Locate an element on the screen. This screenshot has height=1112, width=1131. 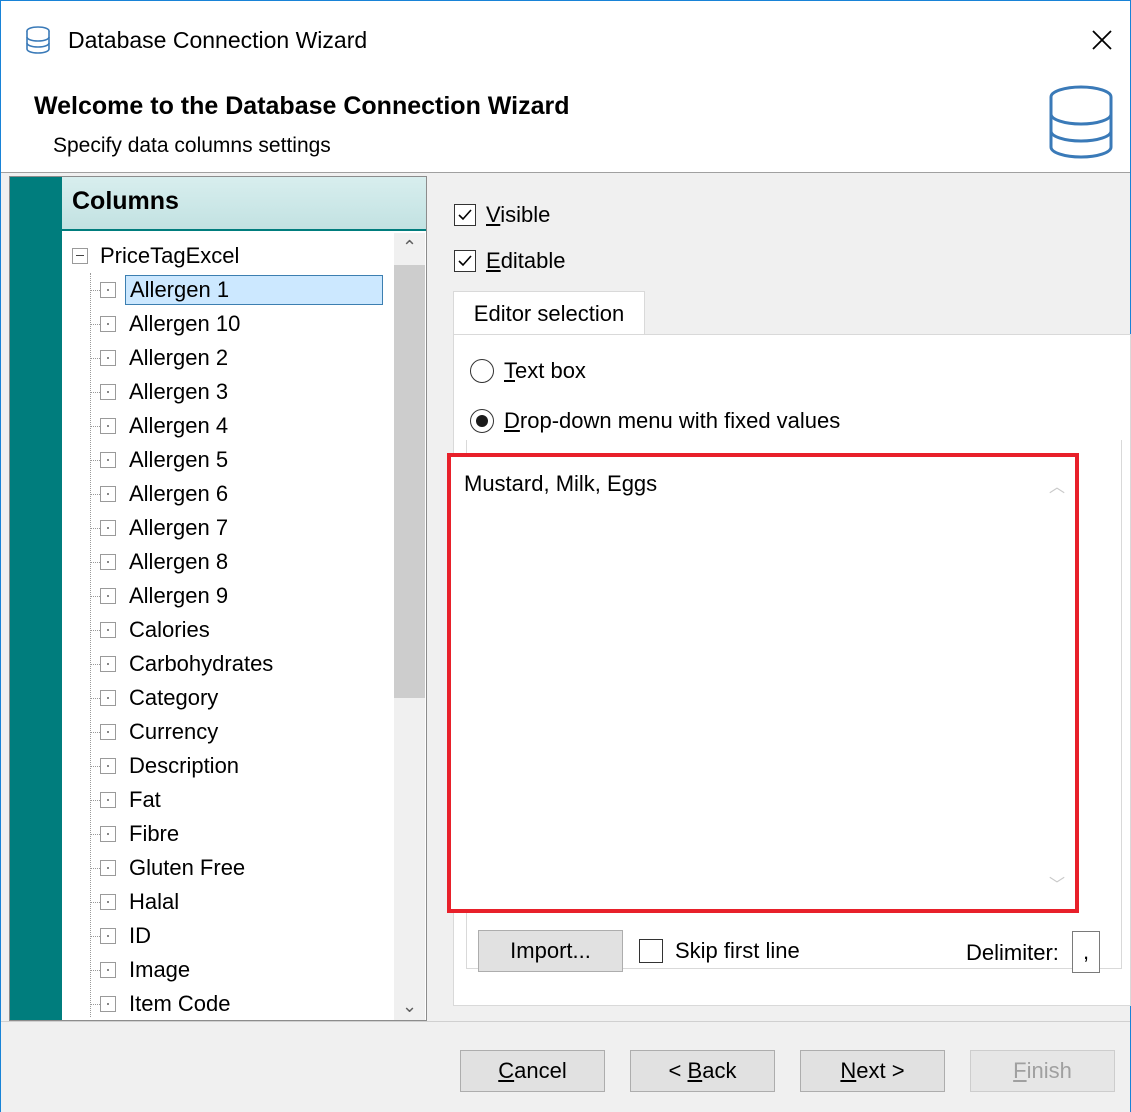
tree-item: Fat is located at coordinates (127, 800).